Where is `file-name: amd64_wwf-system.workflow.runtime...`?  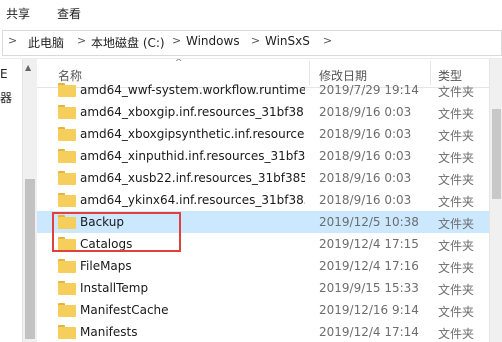 file-name: amd64_wwf-system.workflow.runtime... is located at coordinates (192, 90).